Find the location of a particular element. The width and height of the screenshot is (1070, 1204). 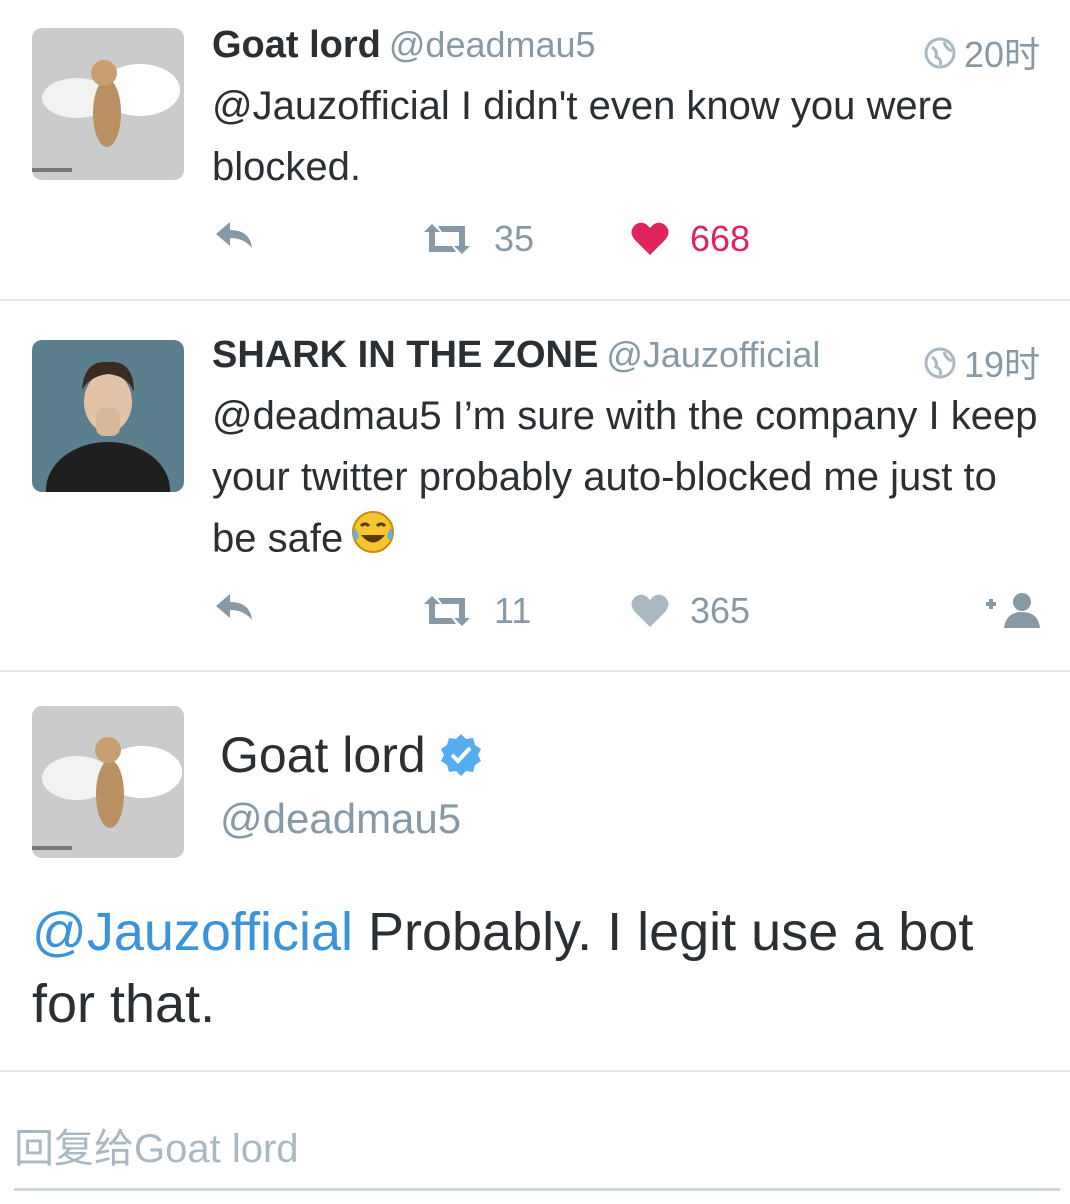

tweet-header: SHARK IN THE ZONE @Jauzofficial is located at coordinates (516, 355).